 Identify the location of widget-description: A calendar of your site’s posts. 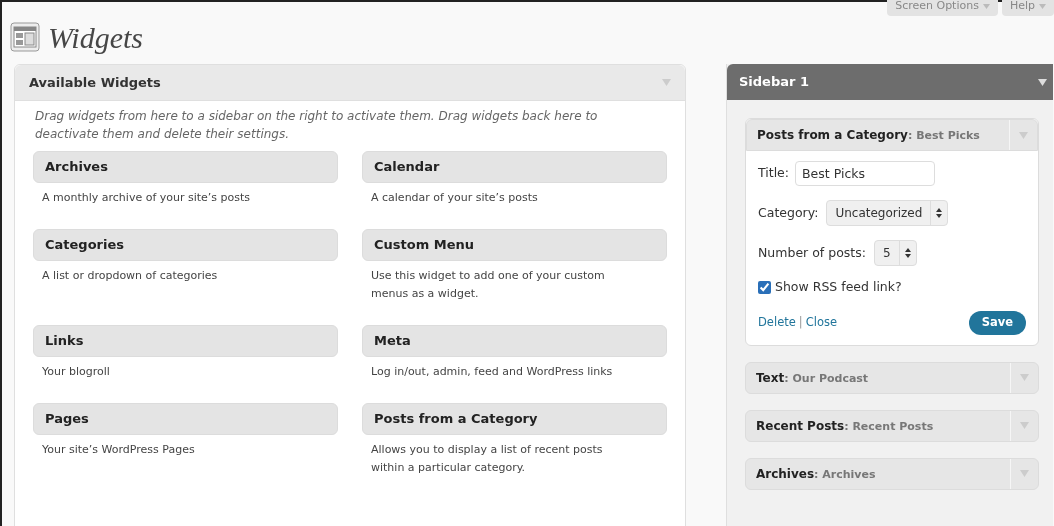
(454, 198).